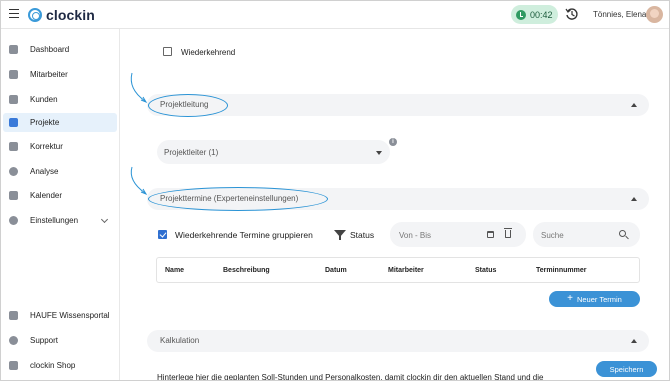  What do you see at coordinates (561, 270) in the screenshot?
I see `column-header: Terminnummer` at bounding box center [561, 270].